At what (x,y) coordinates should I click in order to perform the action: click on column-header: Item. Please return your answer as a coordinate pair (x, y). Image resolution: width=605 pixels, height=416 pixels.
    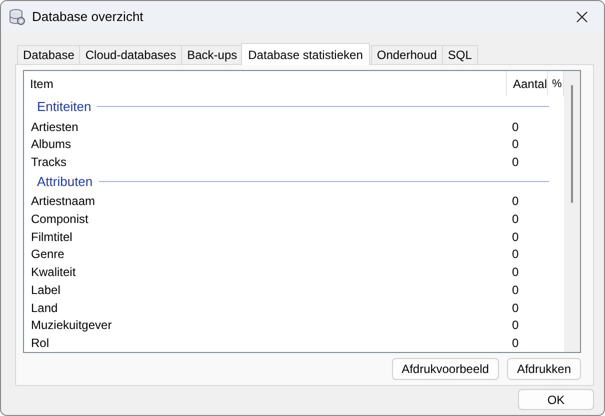
    Looking at the image, I should click on (265, 83).